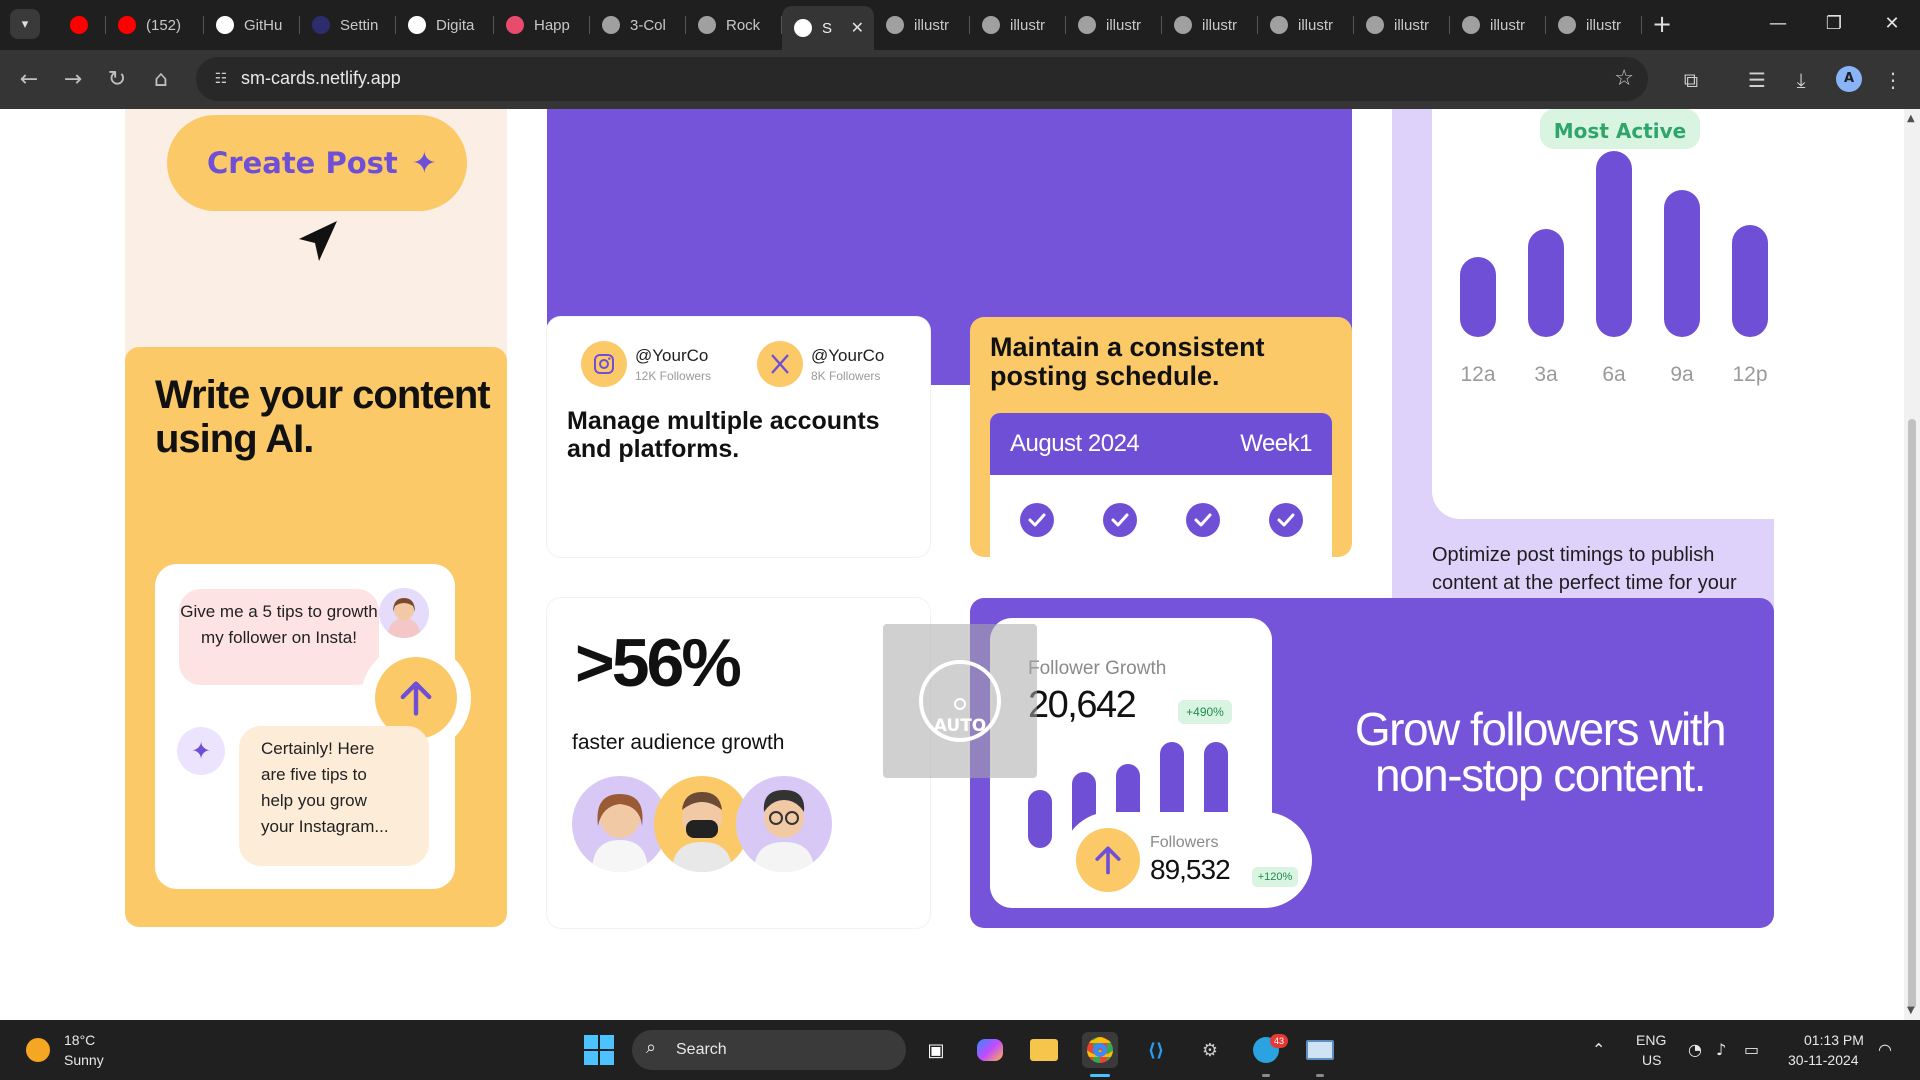  I want to click on chevron-up-icon: ⌃, so click(1598, 1049).